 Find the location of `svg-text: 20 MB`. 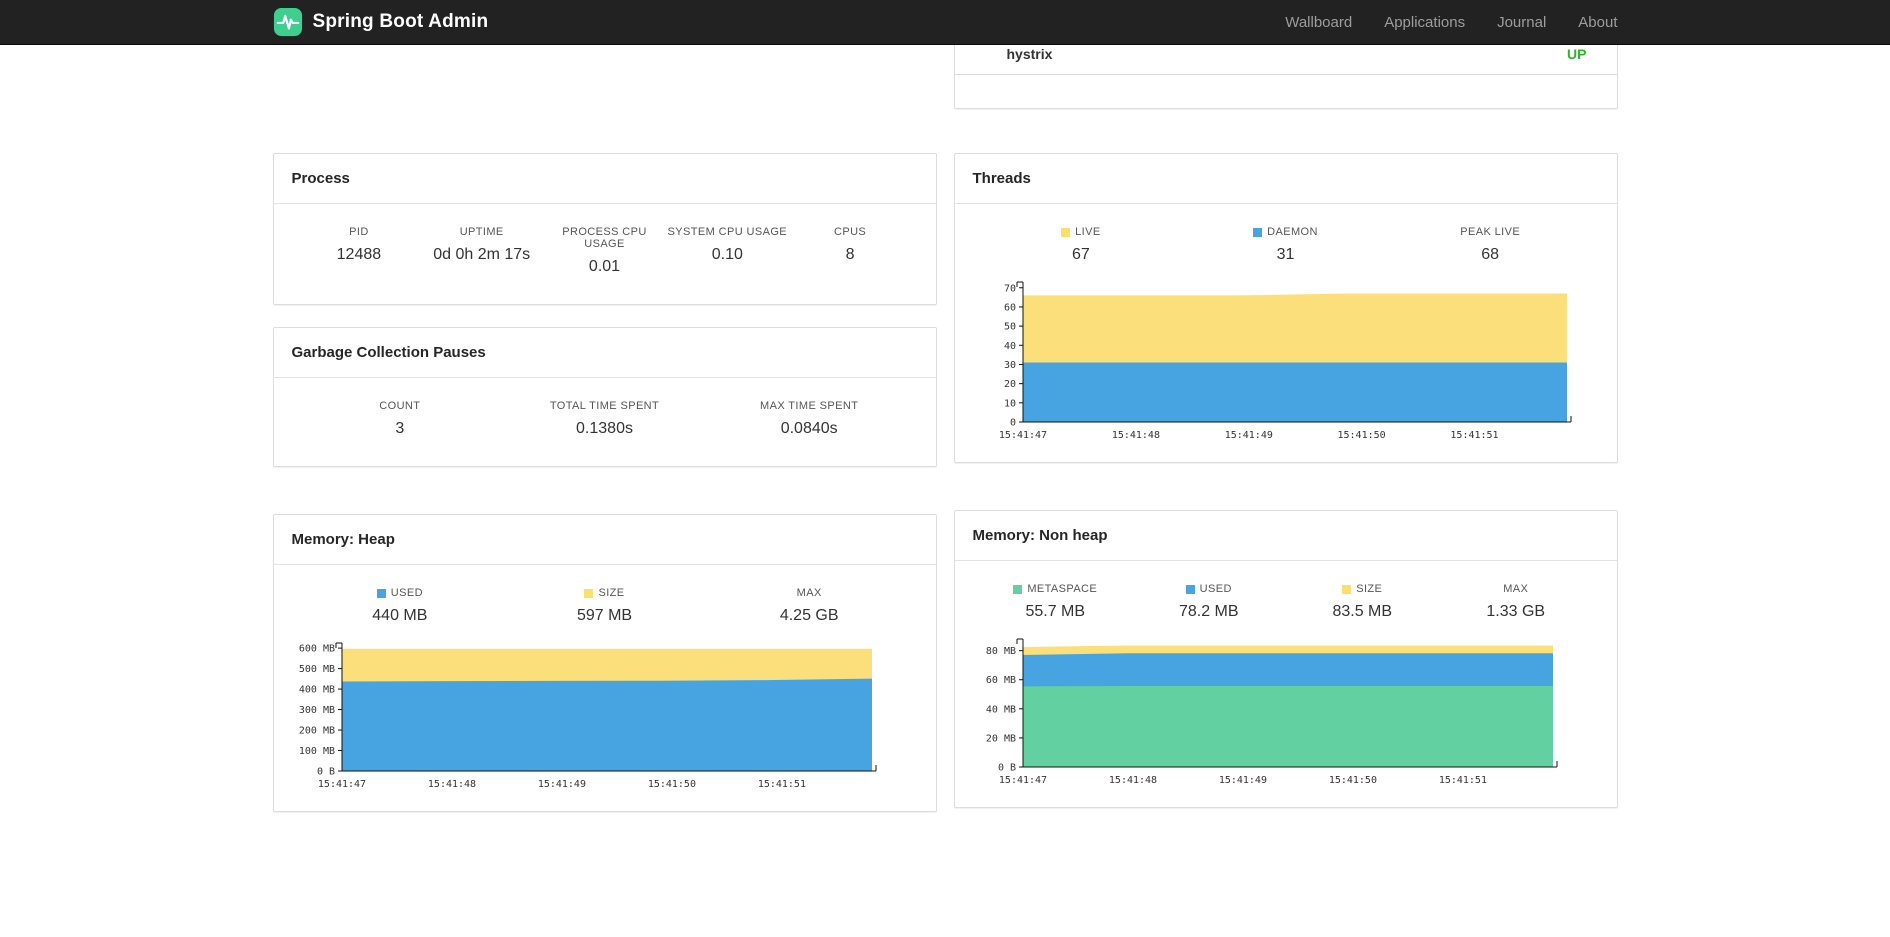

svg-text: 20 MB is located at coordinates (1000, 738).